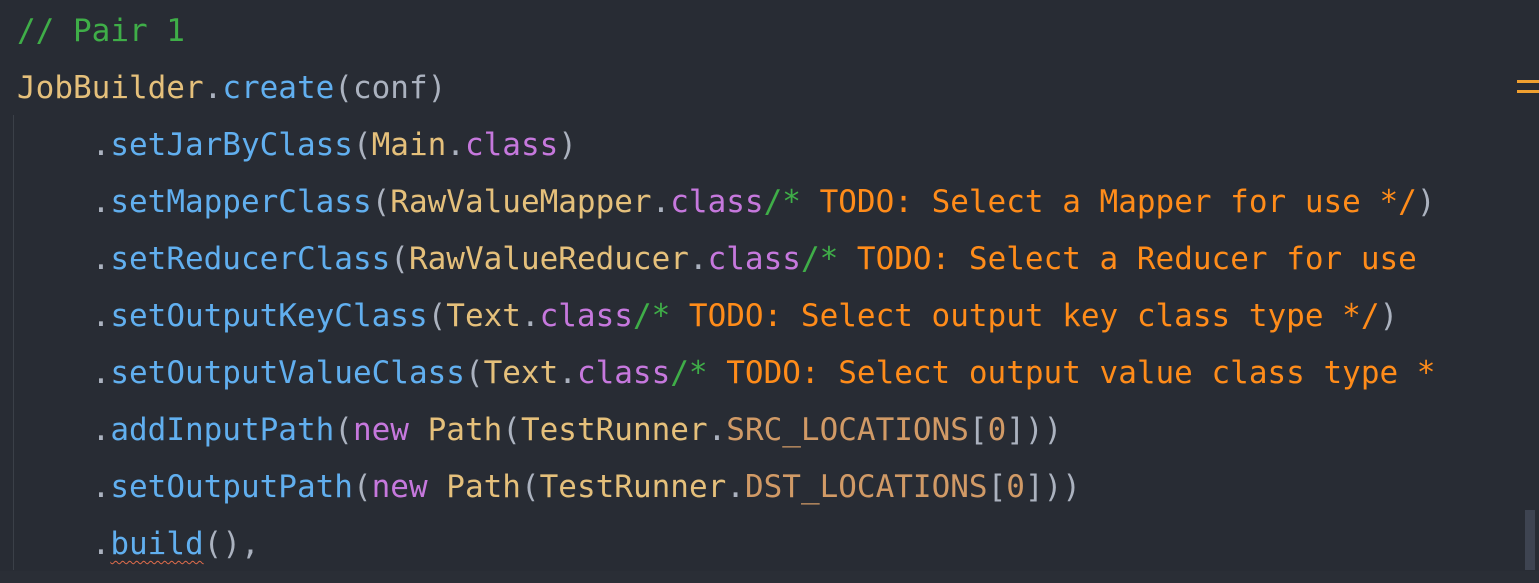 The image size is (1539, 583). Describe the element at coordinates (1090, 202) in the screenshot. I see `todo-comment: TODO: Select a Mapper for use` at that location.